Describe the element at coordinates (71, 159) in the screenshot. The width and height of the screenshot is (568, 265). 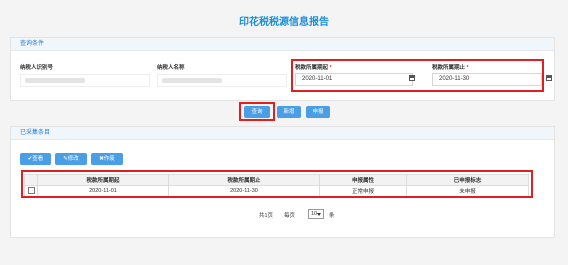
I see `edit-button: ✎修改` at that location.